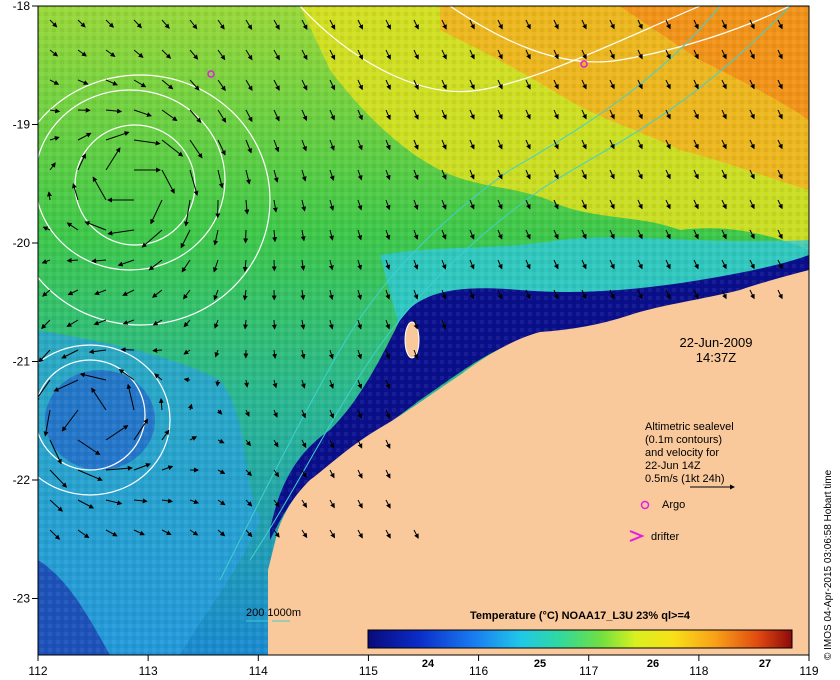  Describe the element at coordinates (698, 671) in the screenshot. I see `lon-tick-label: 118` at that location.